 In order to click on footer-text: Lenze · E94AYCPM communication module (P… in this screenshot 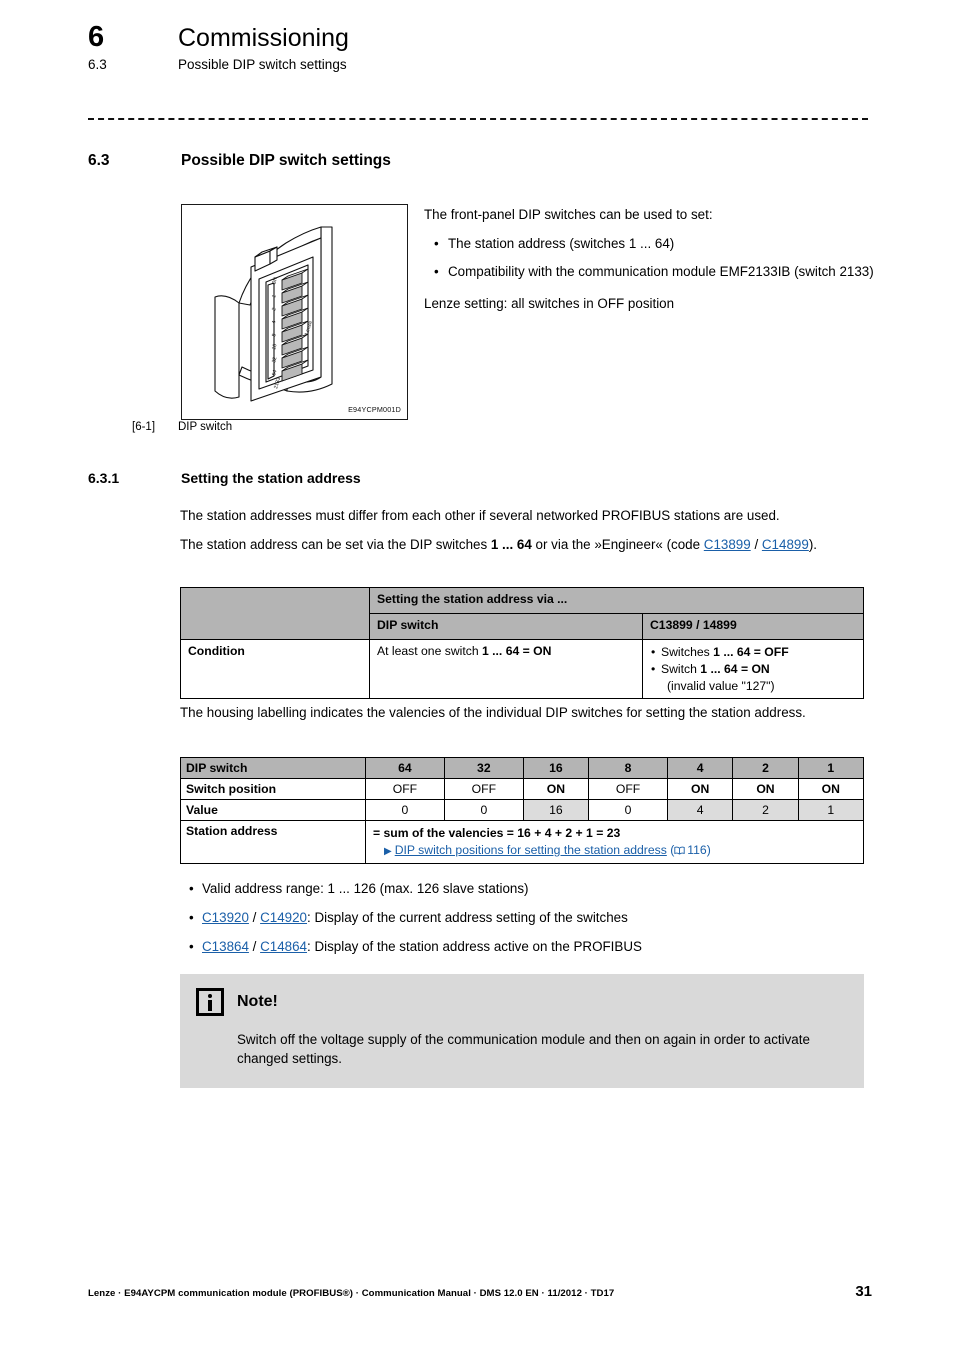, I will do `click(351, 1293)`.